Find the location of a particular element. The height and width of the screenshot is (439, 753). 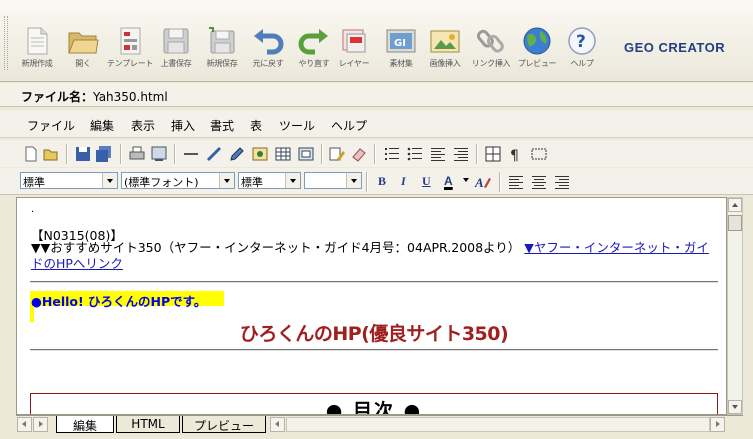

tab-html: HTML is located at coordinates (148, 424).